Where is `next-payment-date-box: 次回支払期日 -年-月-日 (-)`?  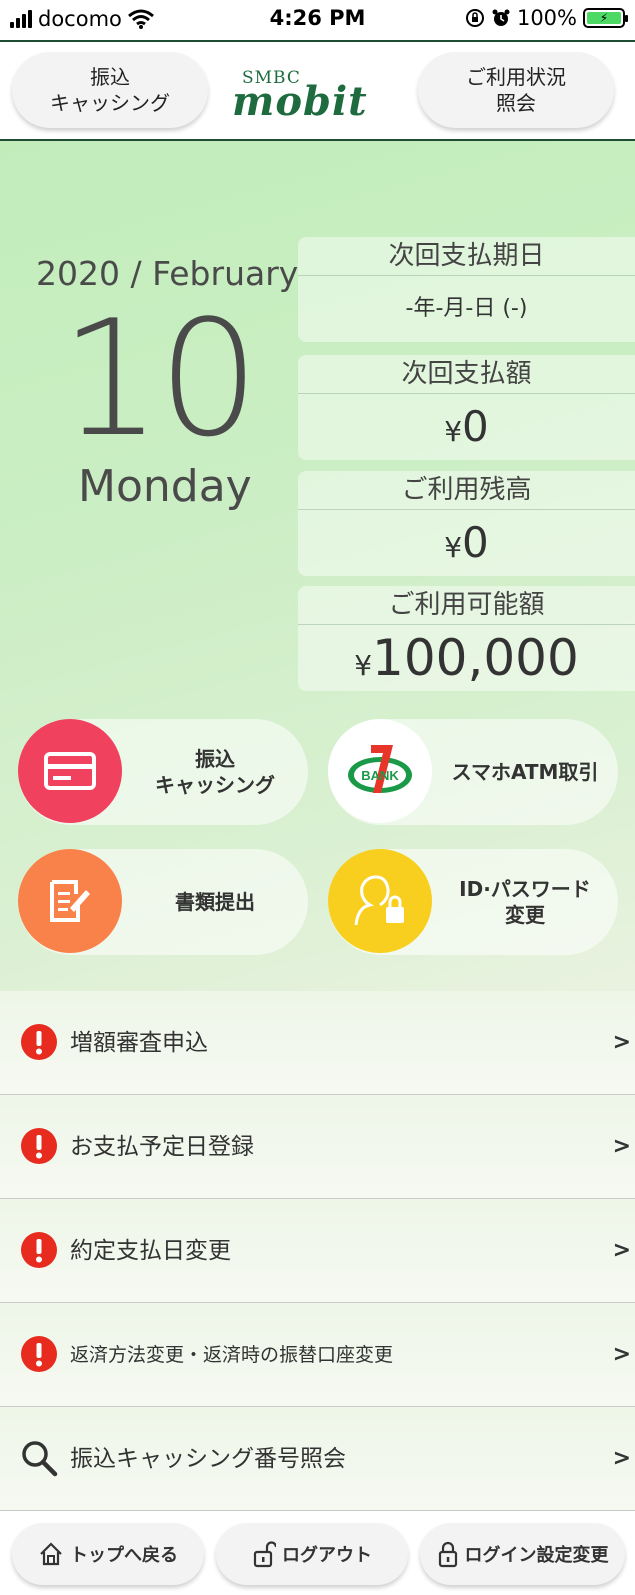 next-payment-date-box: 次回支払期日 -年-月-日 (-) is located at coordinates (466, 289).